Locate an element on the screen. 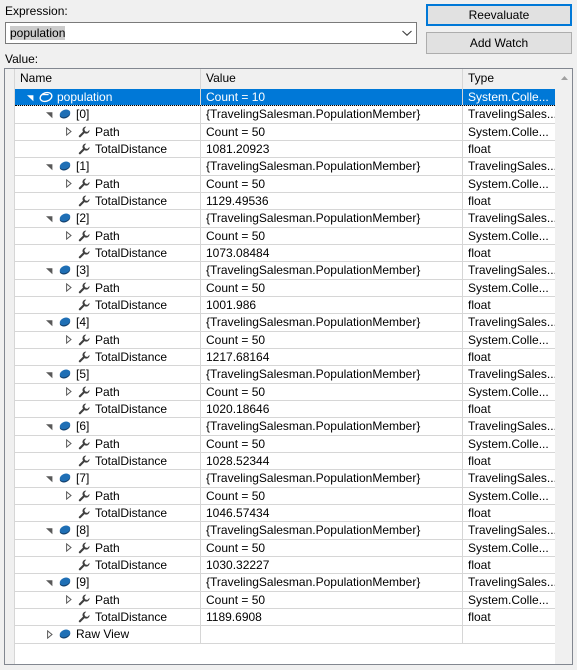  expression-input: population is located at coordinates (211, 33).